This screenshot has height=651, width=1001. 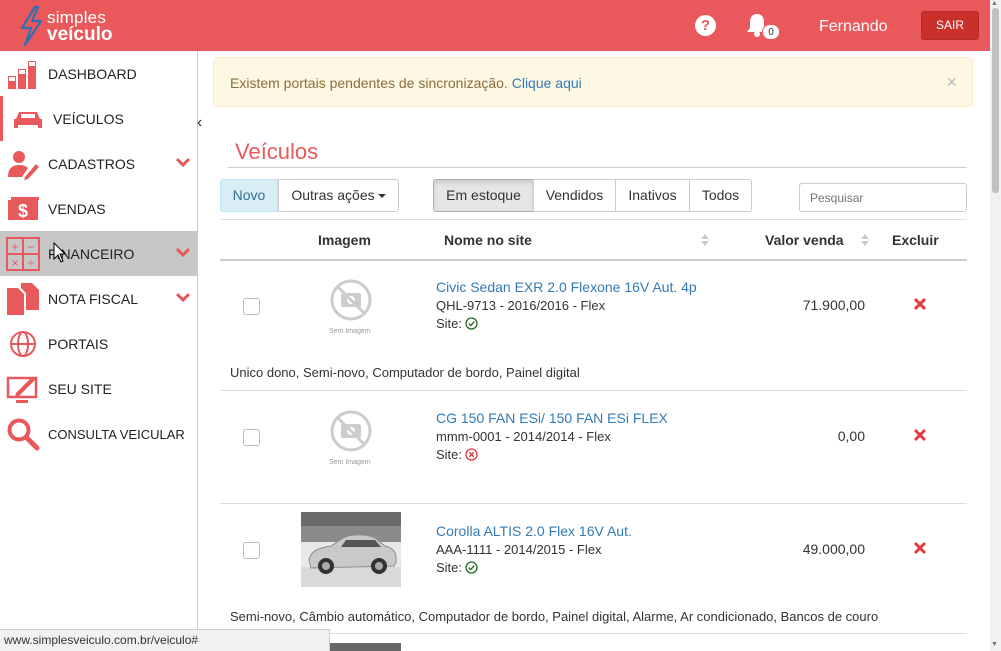 I want to click on sidebar-item-seu-site: SEU SITE, so click(x=98, y=388).